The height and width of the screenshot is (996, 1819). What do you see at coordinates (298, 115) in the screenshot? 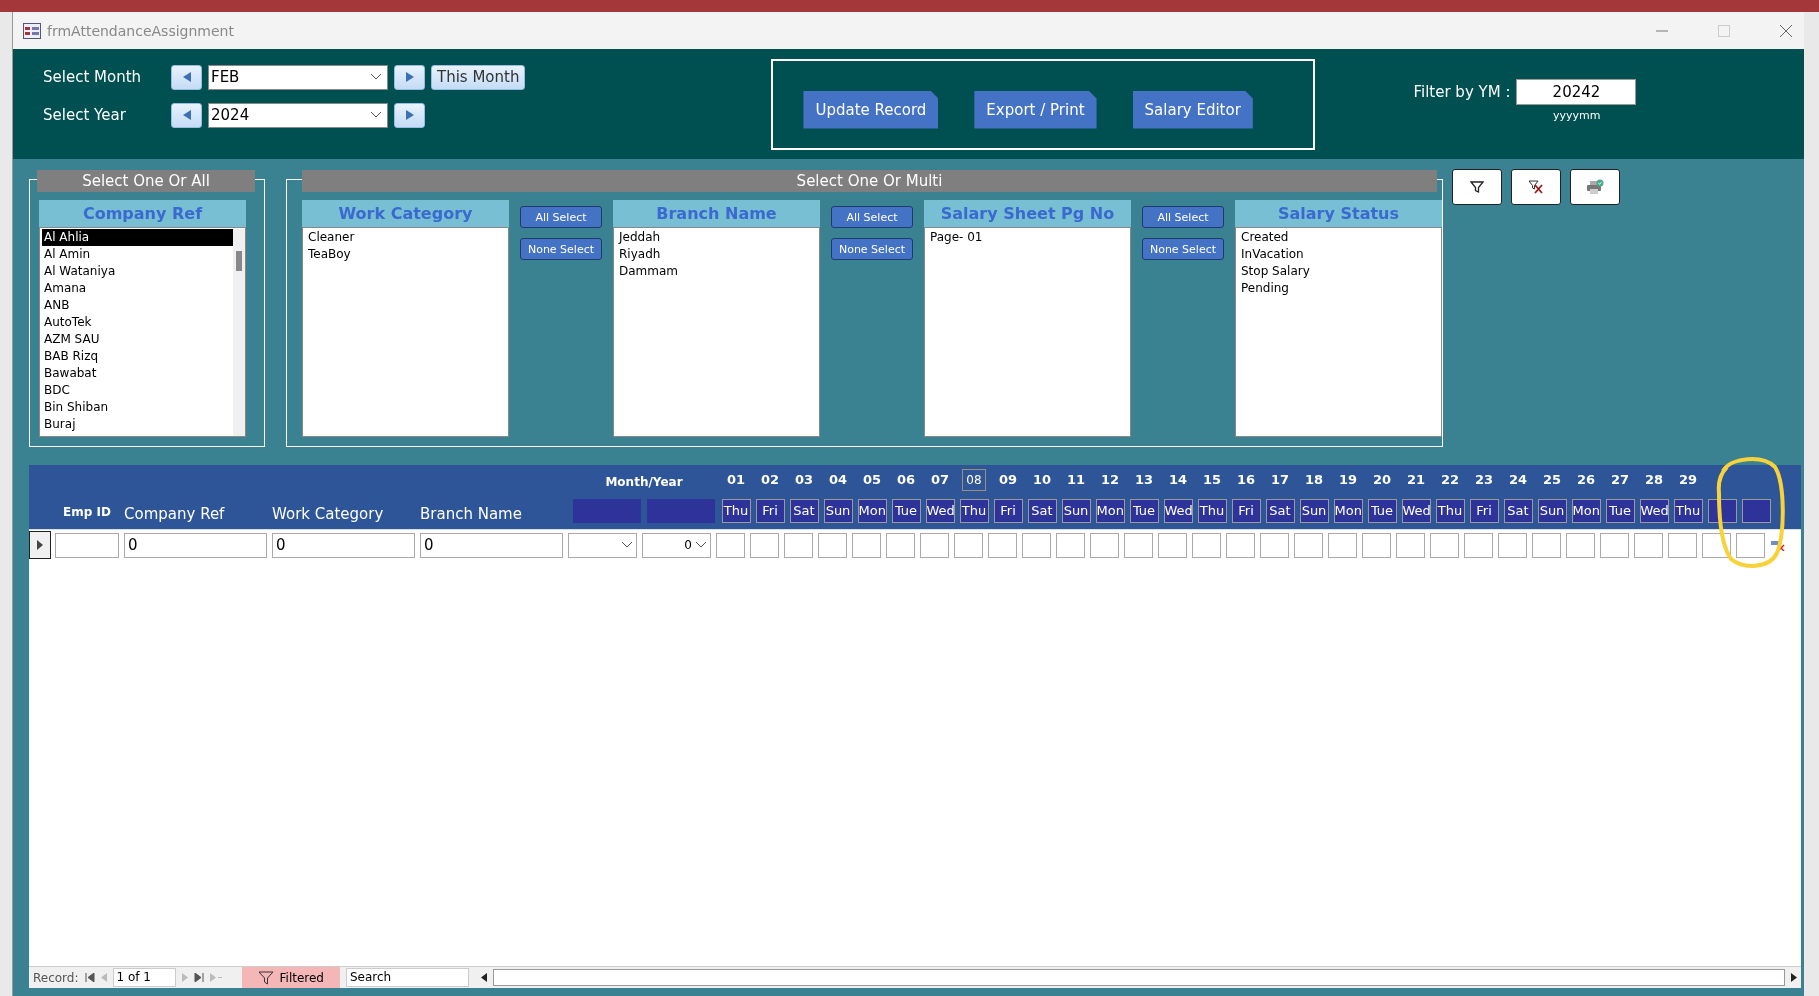
I see `year-dropdown: 2024` at bounding box center [298, 115].